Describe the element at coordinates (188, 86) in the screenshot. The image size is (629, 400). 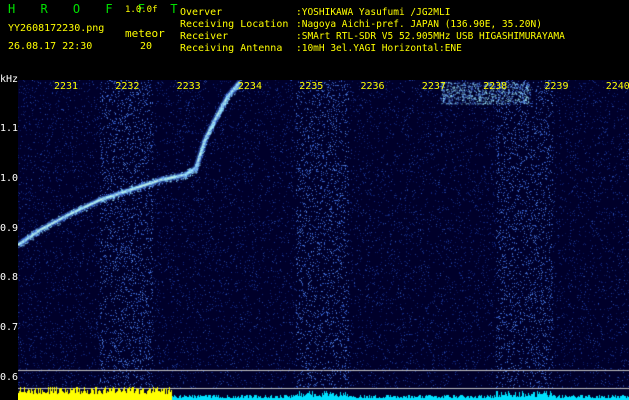
I see `x-tick-label: 2233` at that location.